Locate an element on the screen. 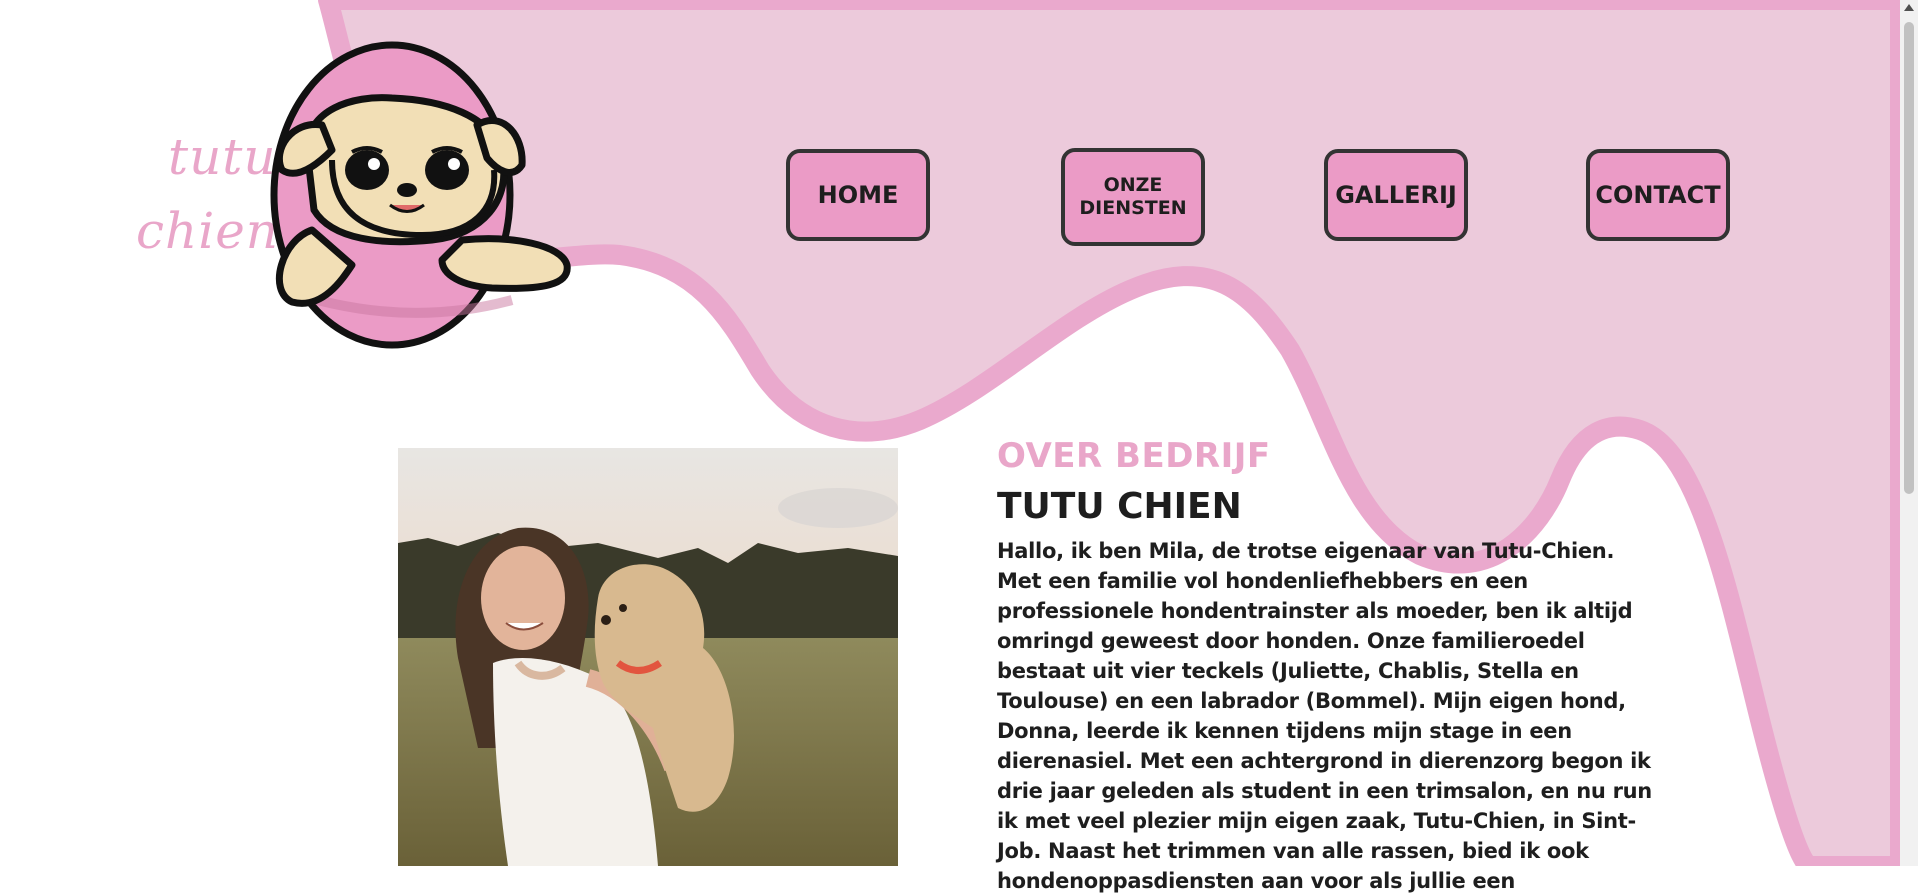 The height and width of the screenshot is (896, 1918). scrollbar-thumb is located at coordinates (1909, 258).